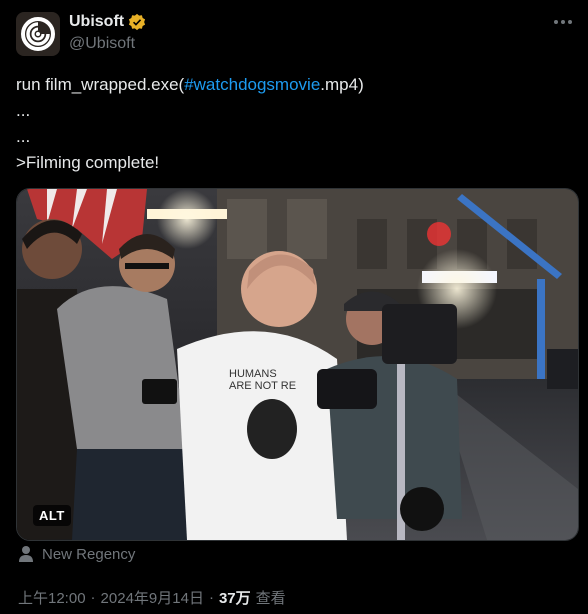  What do you see at coordinates (26, 554) in the screenshot?
I see `person-icon` at bounding box center [26, 554].